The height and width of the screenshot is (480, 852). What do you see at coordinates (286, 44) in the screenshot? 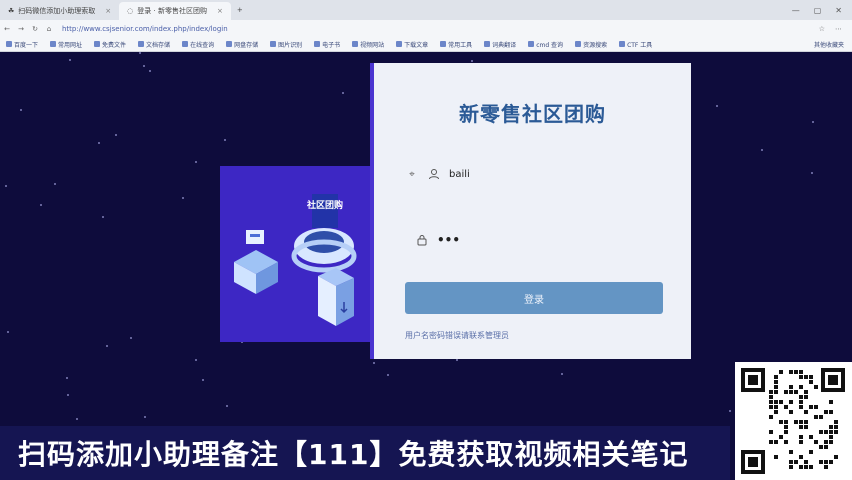
I see `bookmark-item: 图片识别` at bounding box center [286, 44].